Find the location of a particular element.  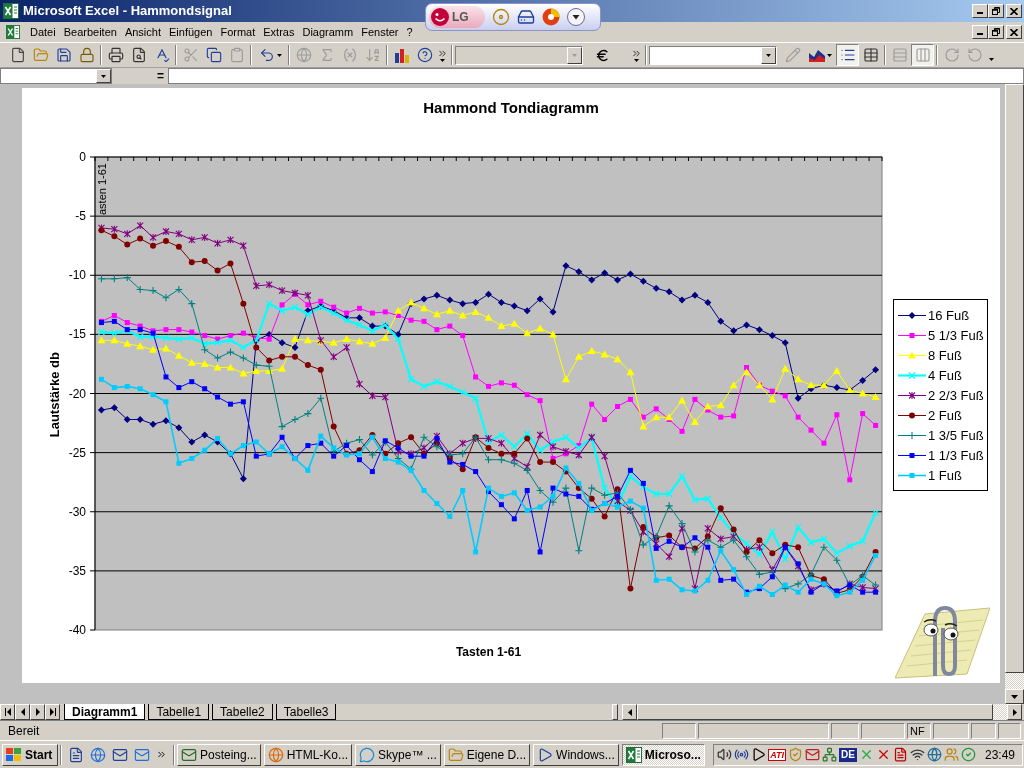

chart-object-dropdown is located at coordinates (713, 55).